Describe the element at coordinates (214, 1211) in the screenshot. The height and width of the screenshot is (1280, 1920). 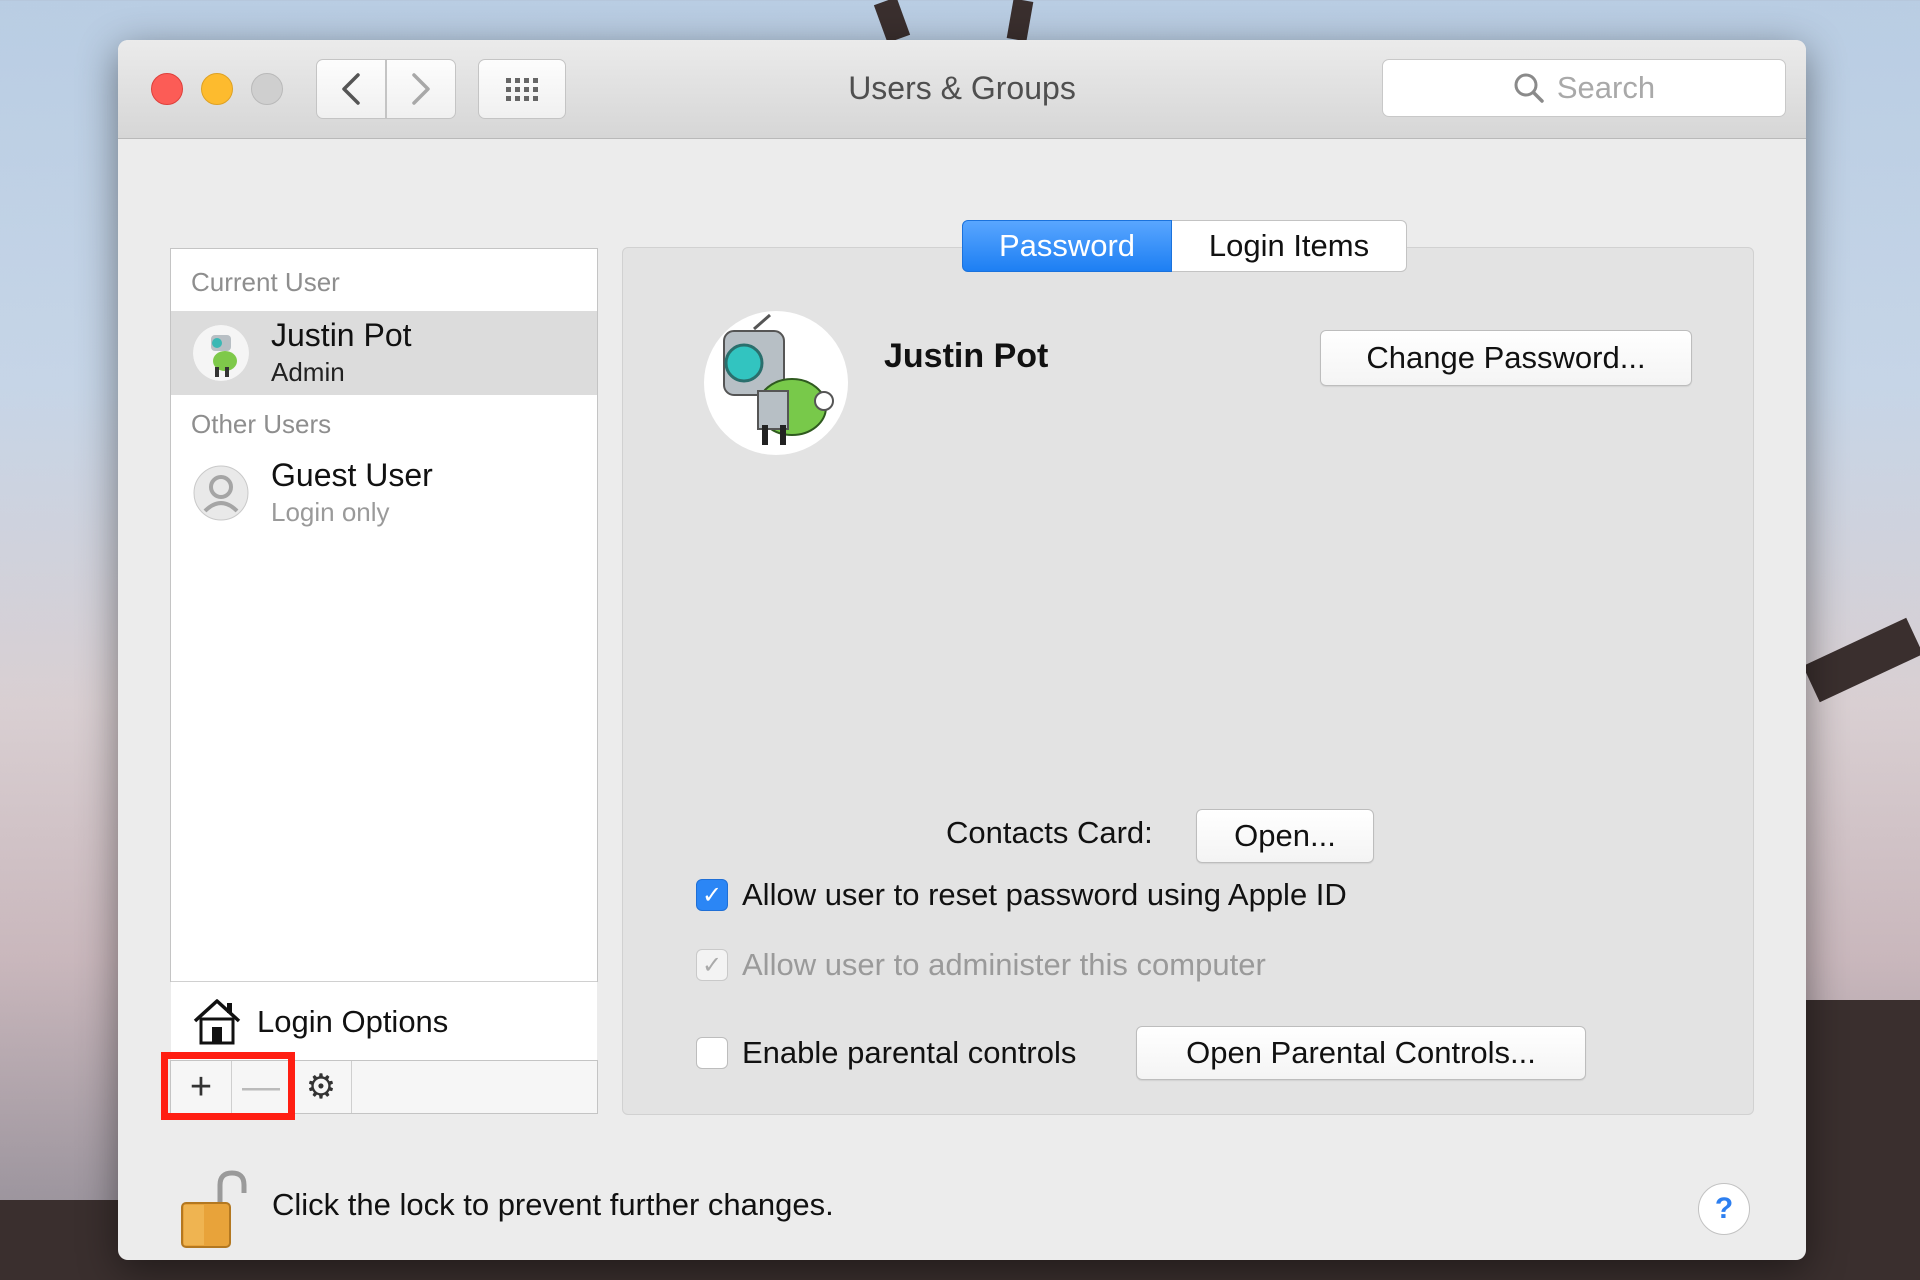
I see `unlocked-lock-icon` at that location.